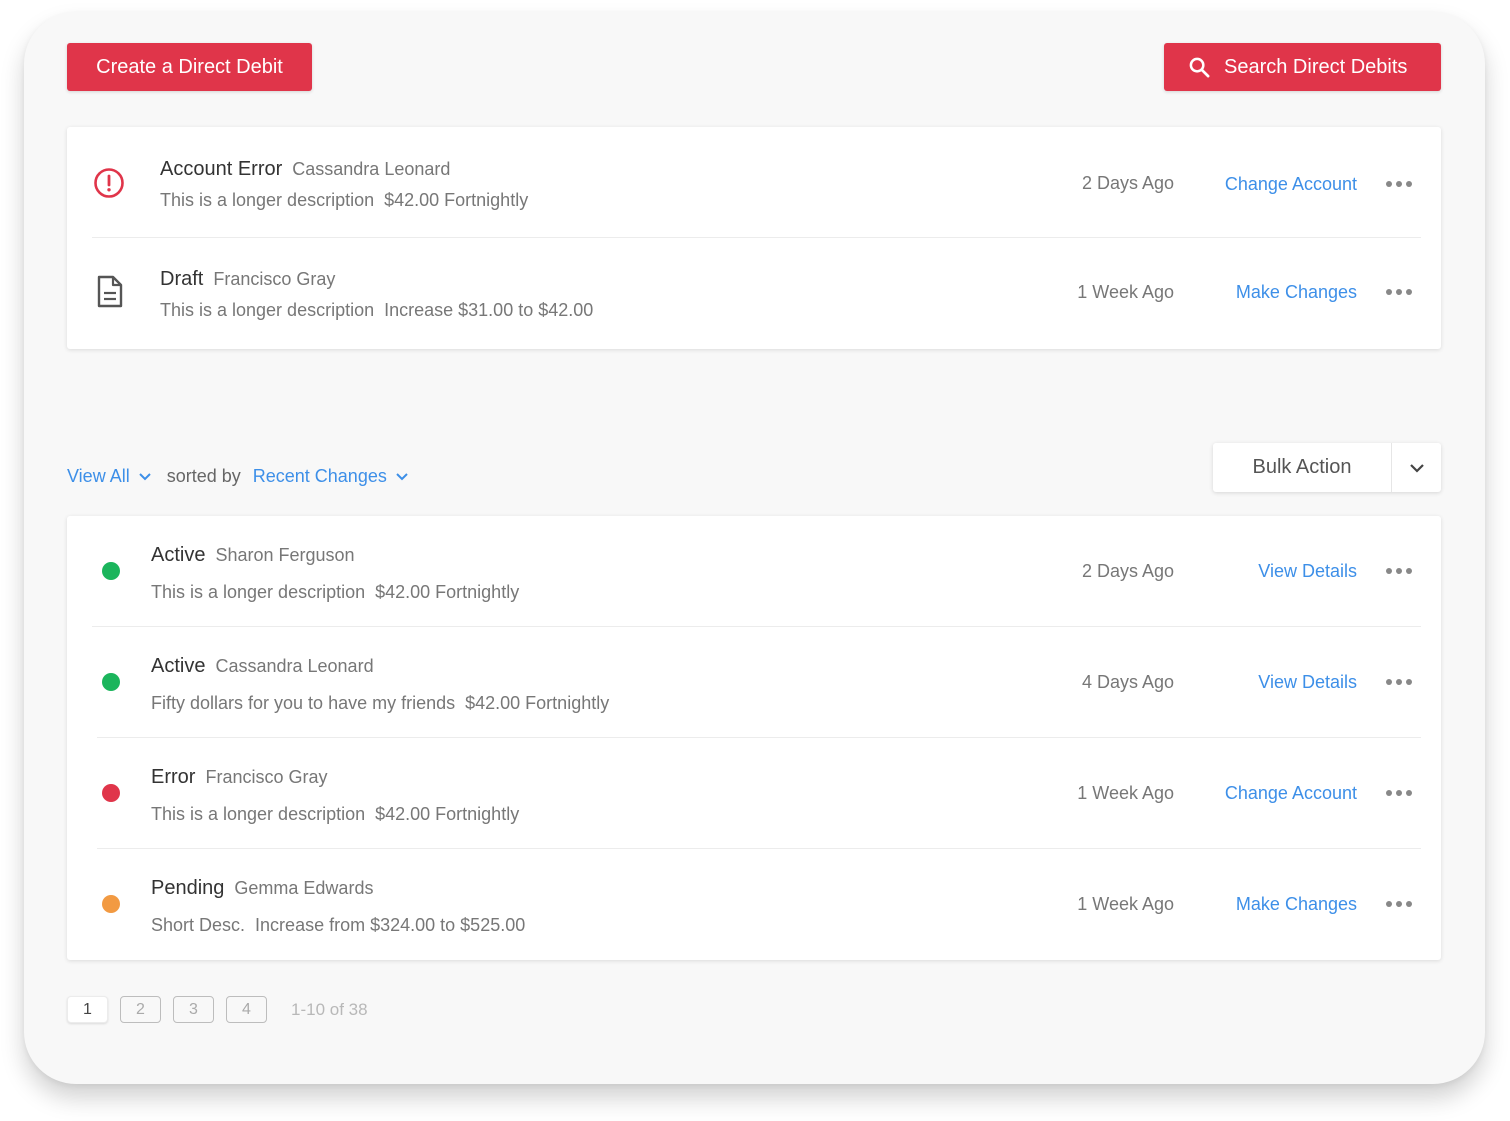  Describe the element at coordinates (109, 185) in the screenshot. I see `alert-circle-icon` at that location.